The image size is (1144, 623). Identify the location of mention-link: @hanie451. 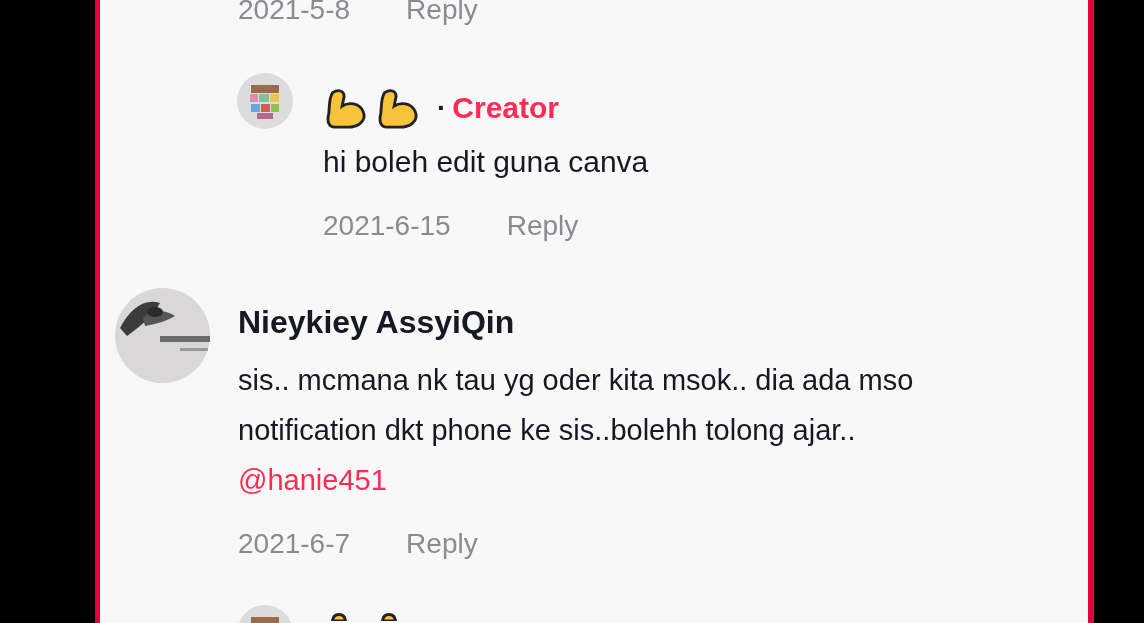
(576, 480).